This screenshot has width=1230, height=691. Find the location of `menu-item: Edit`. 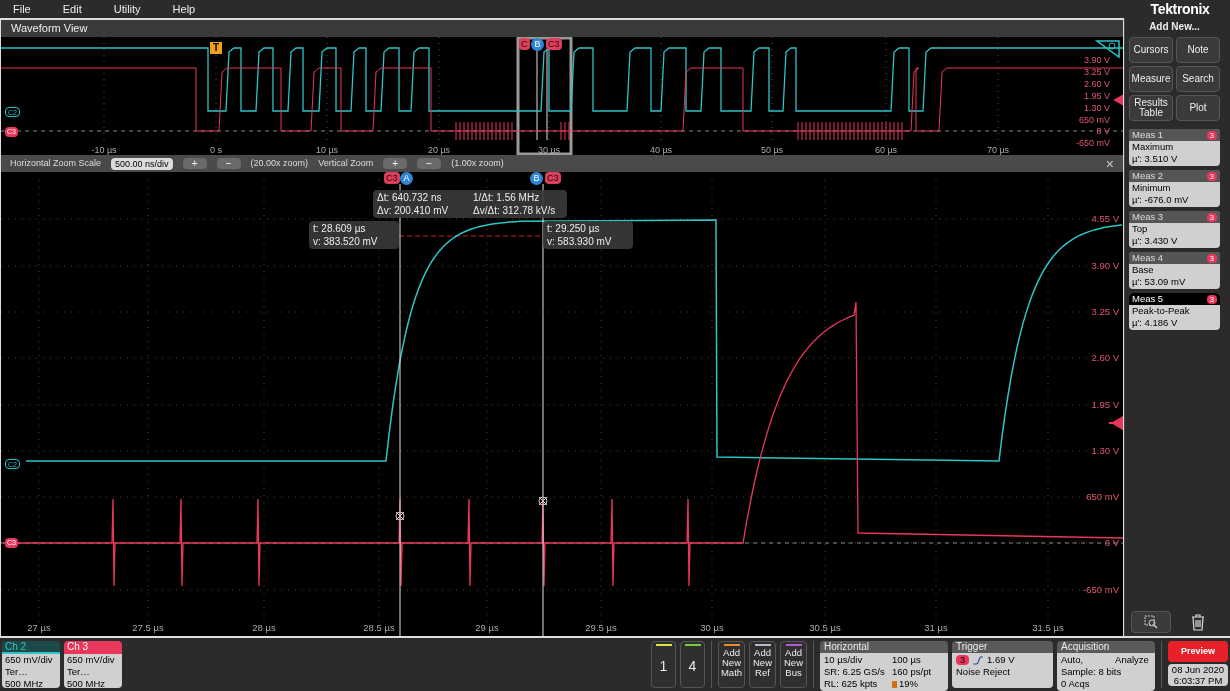

menu-item: Edit is located at coordinates (72, 9).